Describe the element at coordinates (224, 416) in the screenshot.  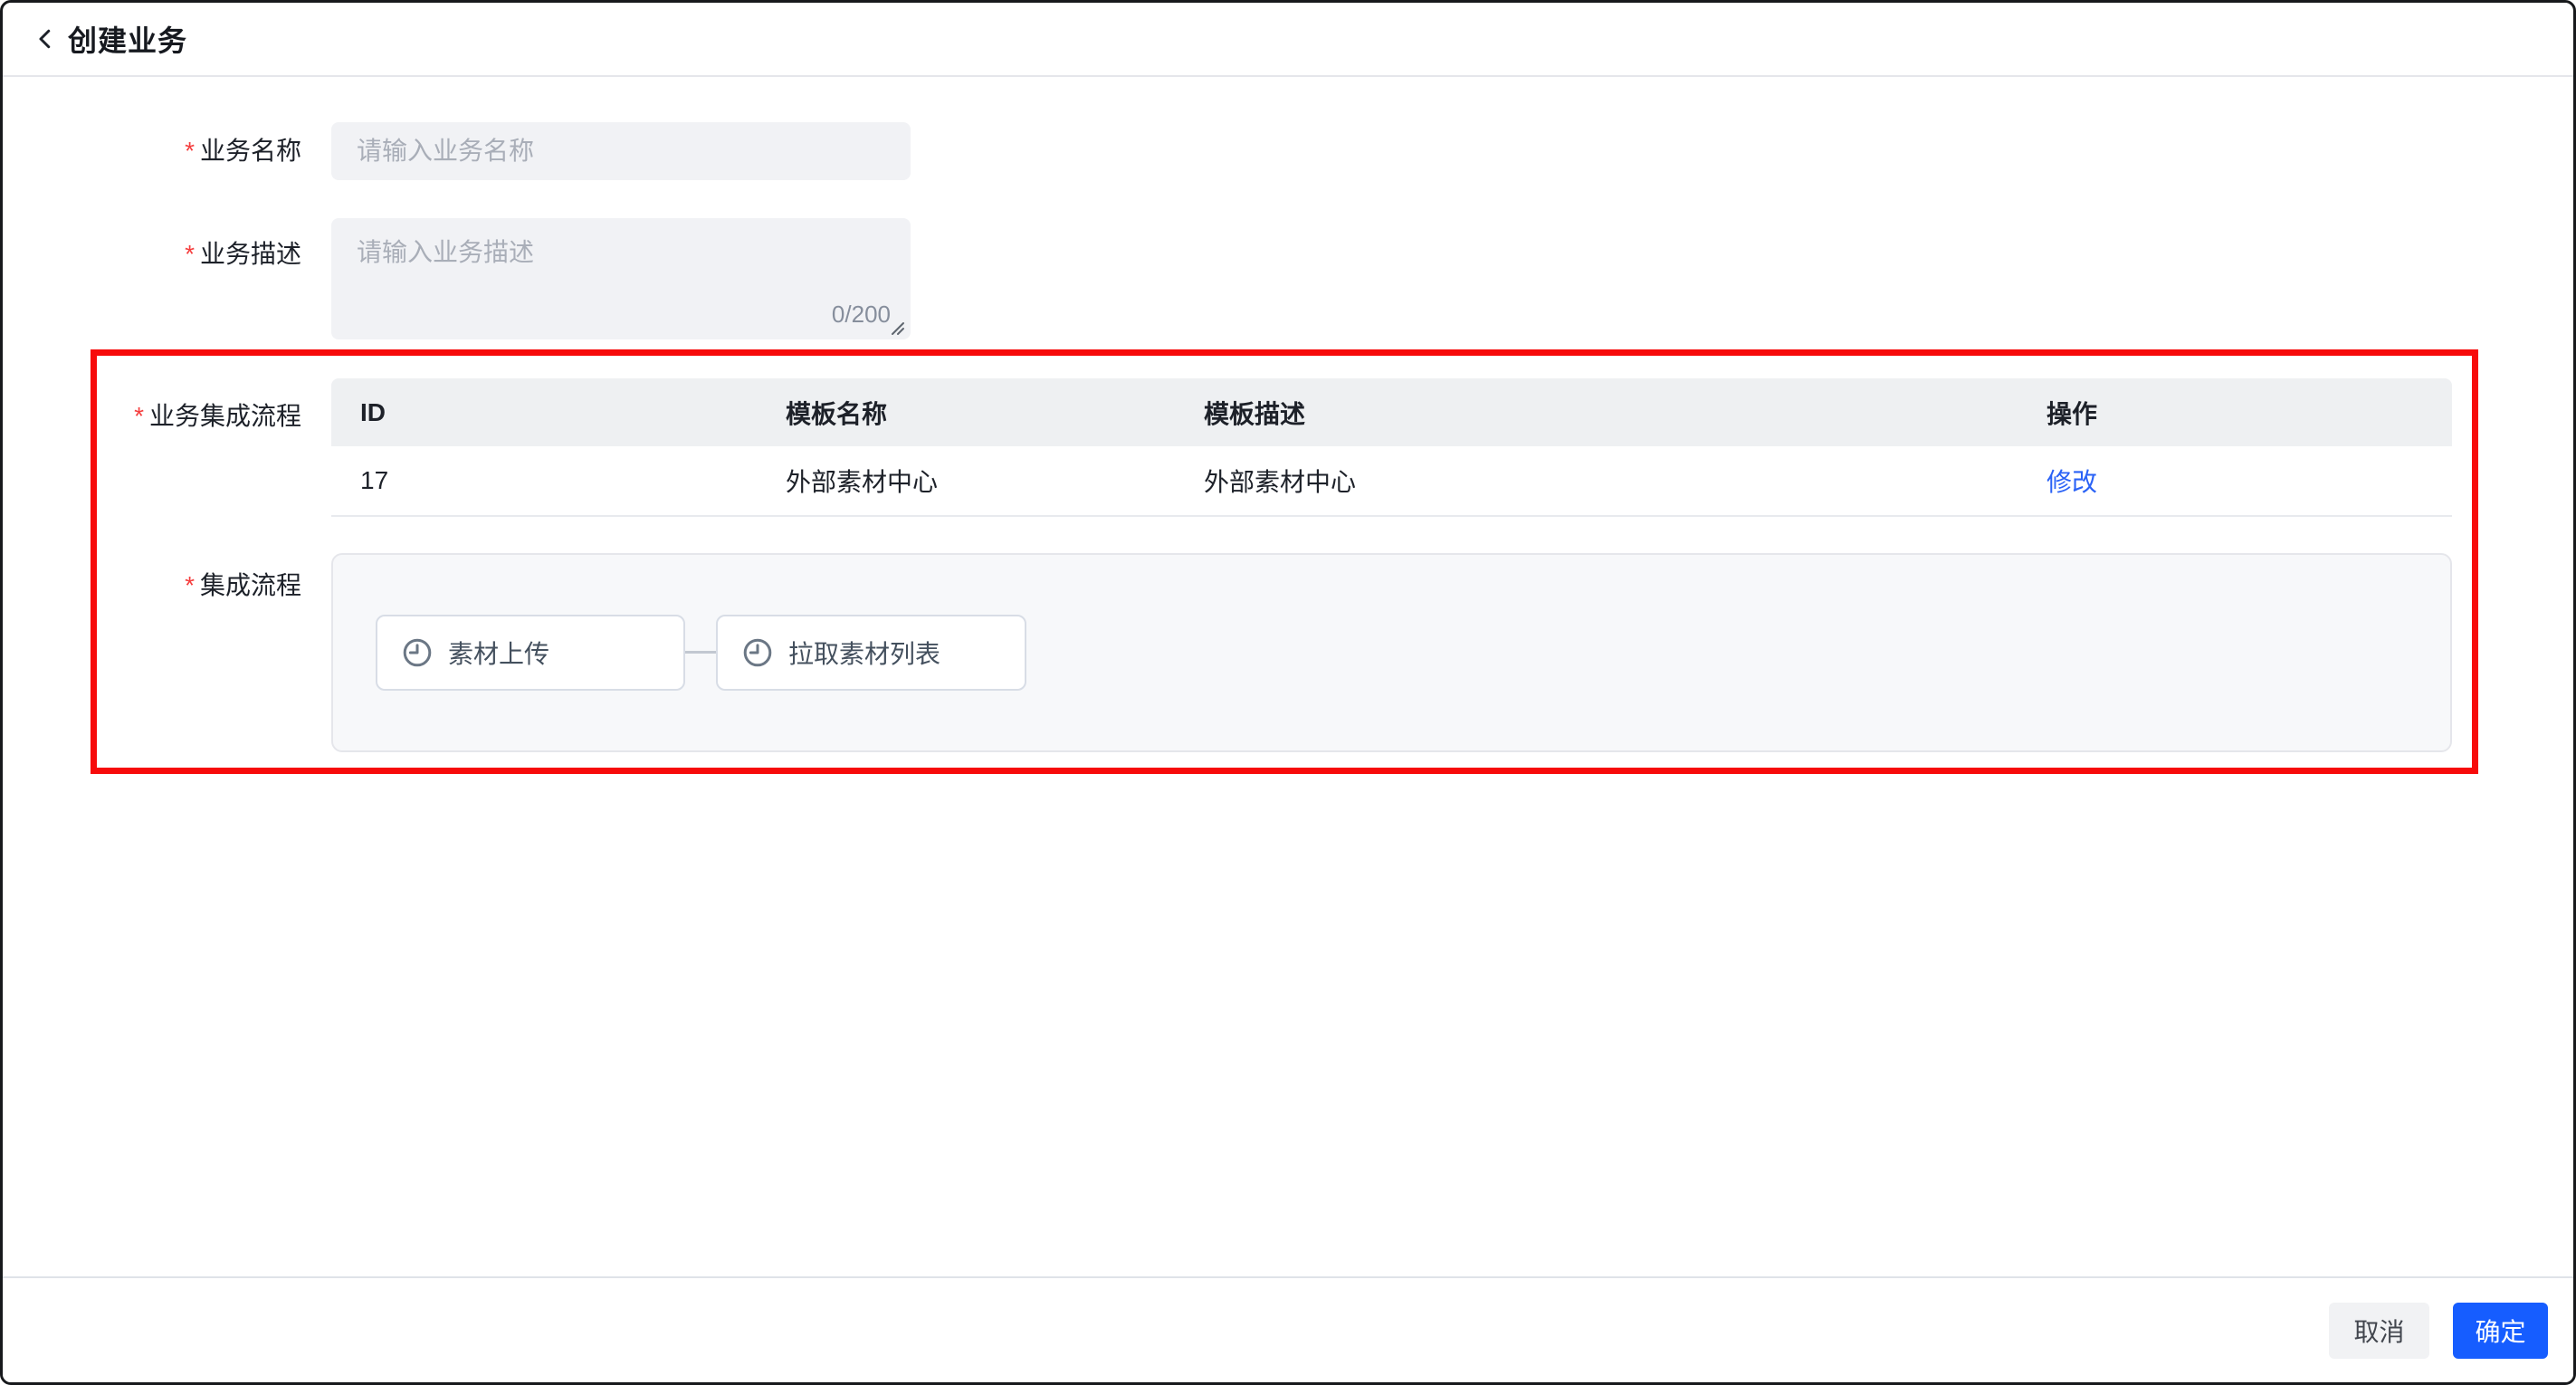
I see `integration-label-text: 业务集成流程` at that location.